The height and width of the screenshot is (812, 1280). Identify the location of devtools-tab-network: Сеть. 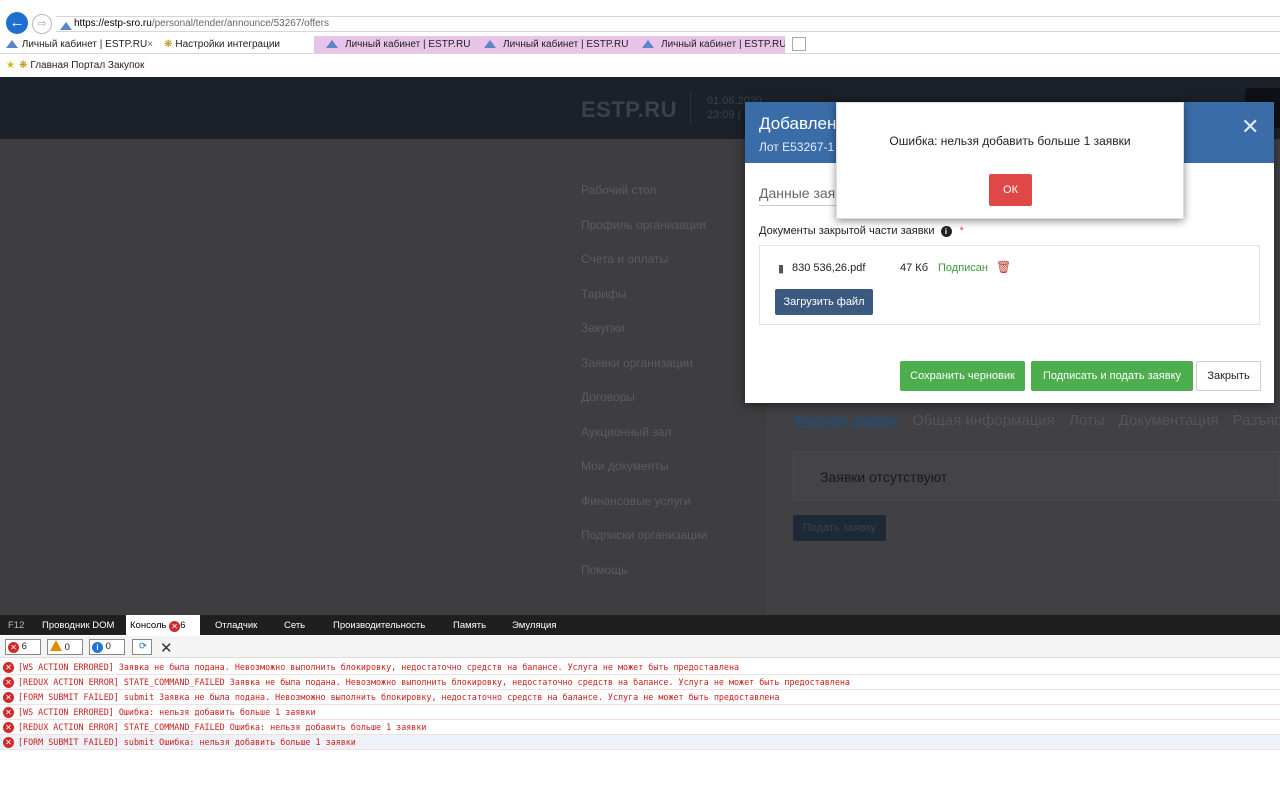
(294, 625).